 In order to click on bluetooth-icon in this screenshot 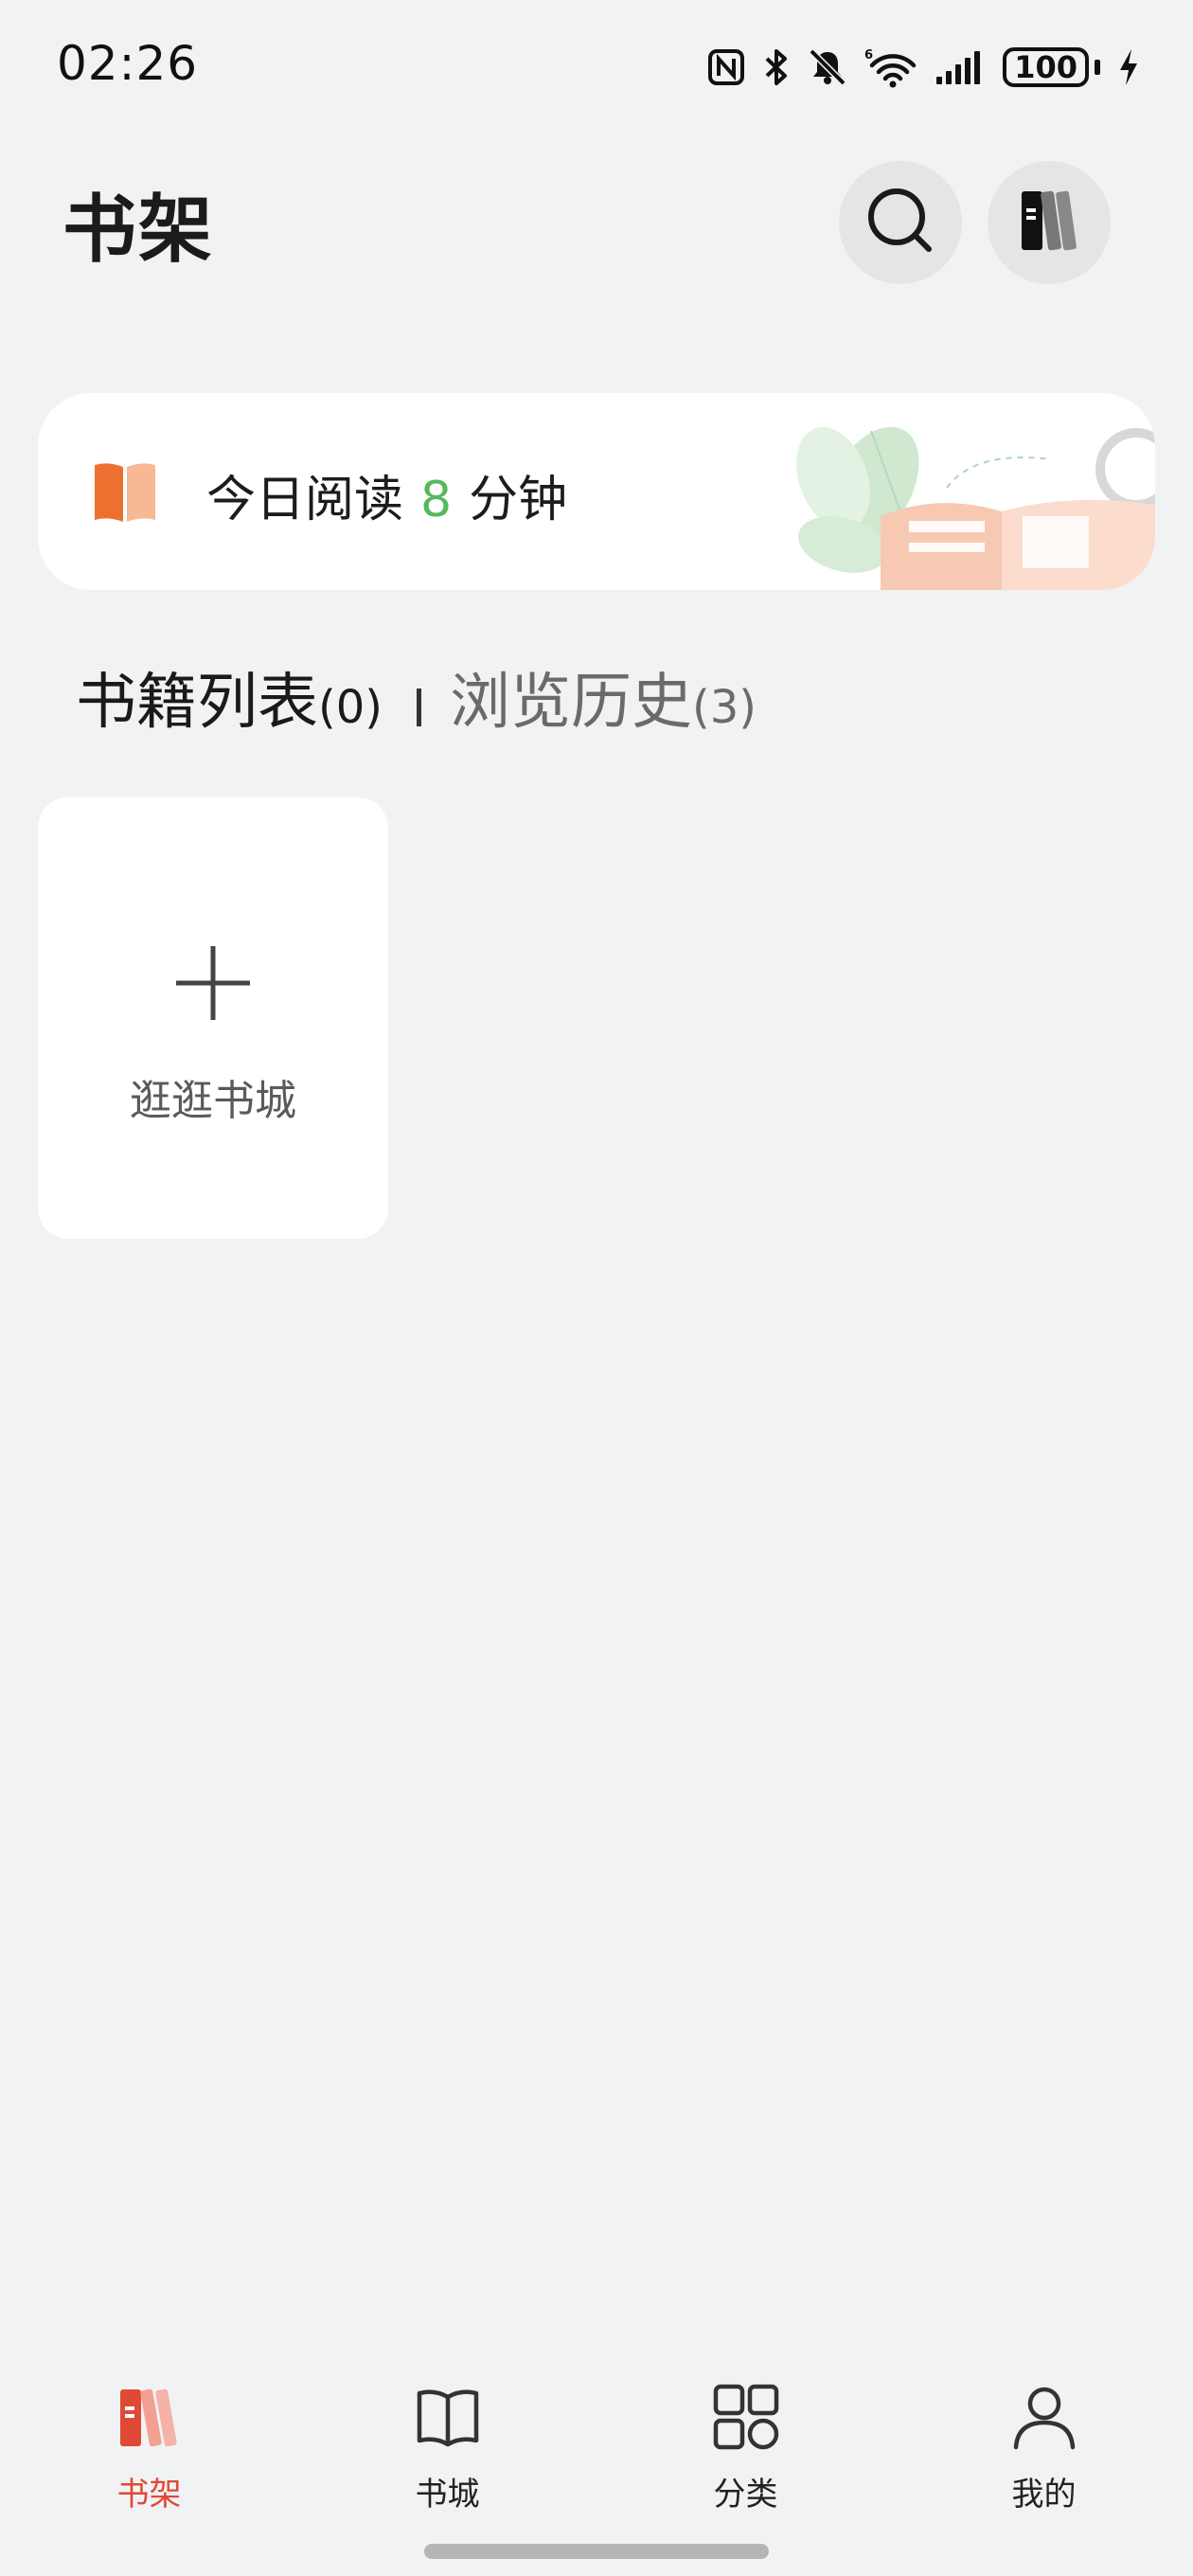, I will do `click(776, 67)`.